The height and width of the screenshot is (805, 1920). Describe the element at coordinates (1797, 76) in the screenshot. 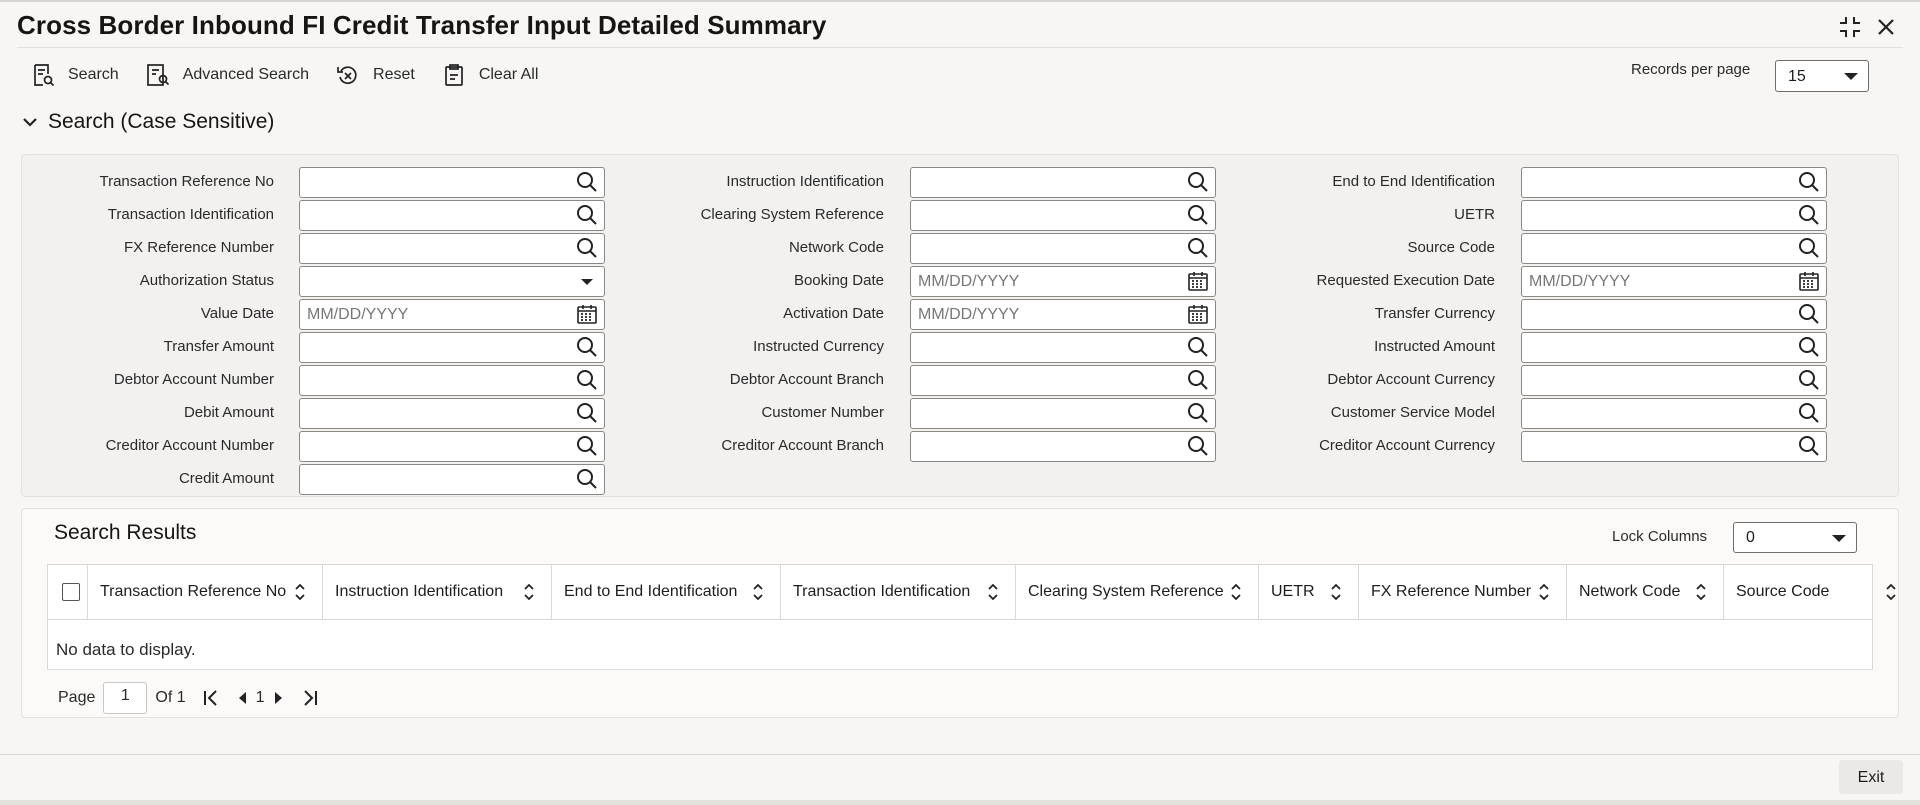

I see `records-per-page-value: 15` at that location.